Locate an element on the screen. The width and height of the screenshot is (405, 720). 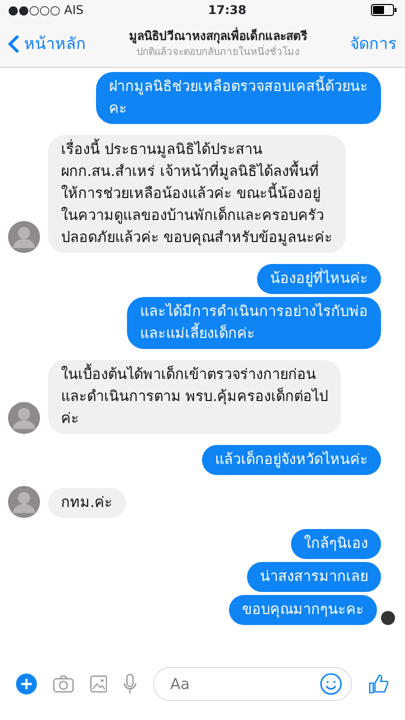
message-bubble: ในเบื้องต้นได้พาเด็กเข้าตรวจร่างกายก่อน และดำเนินการตาม พรบ.คุ้มครองเด็กต่อไป ค่ะ is located at coordinates (195, 397).